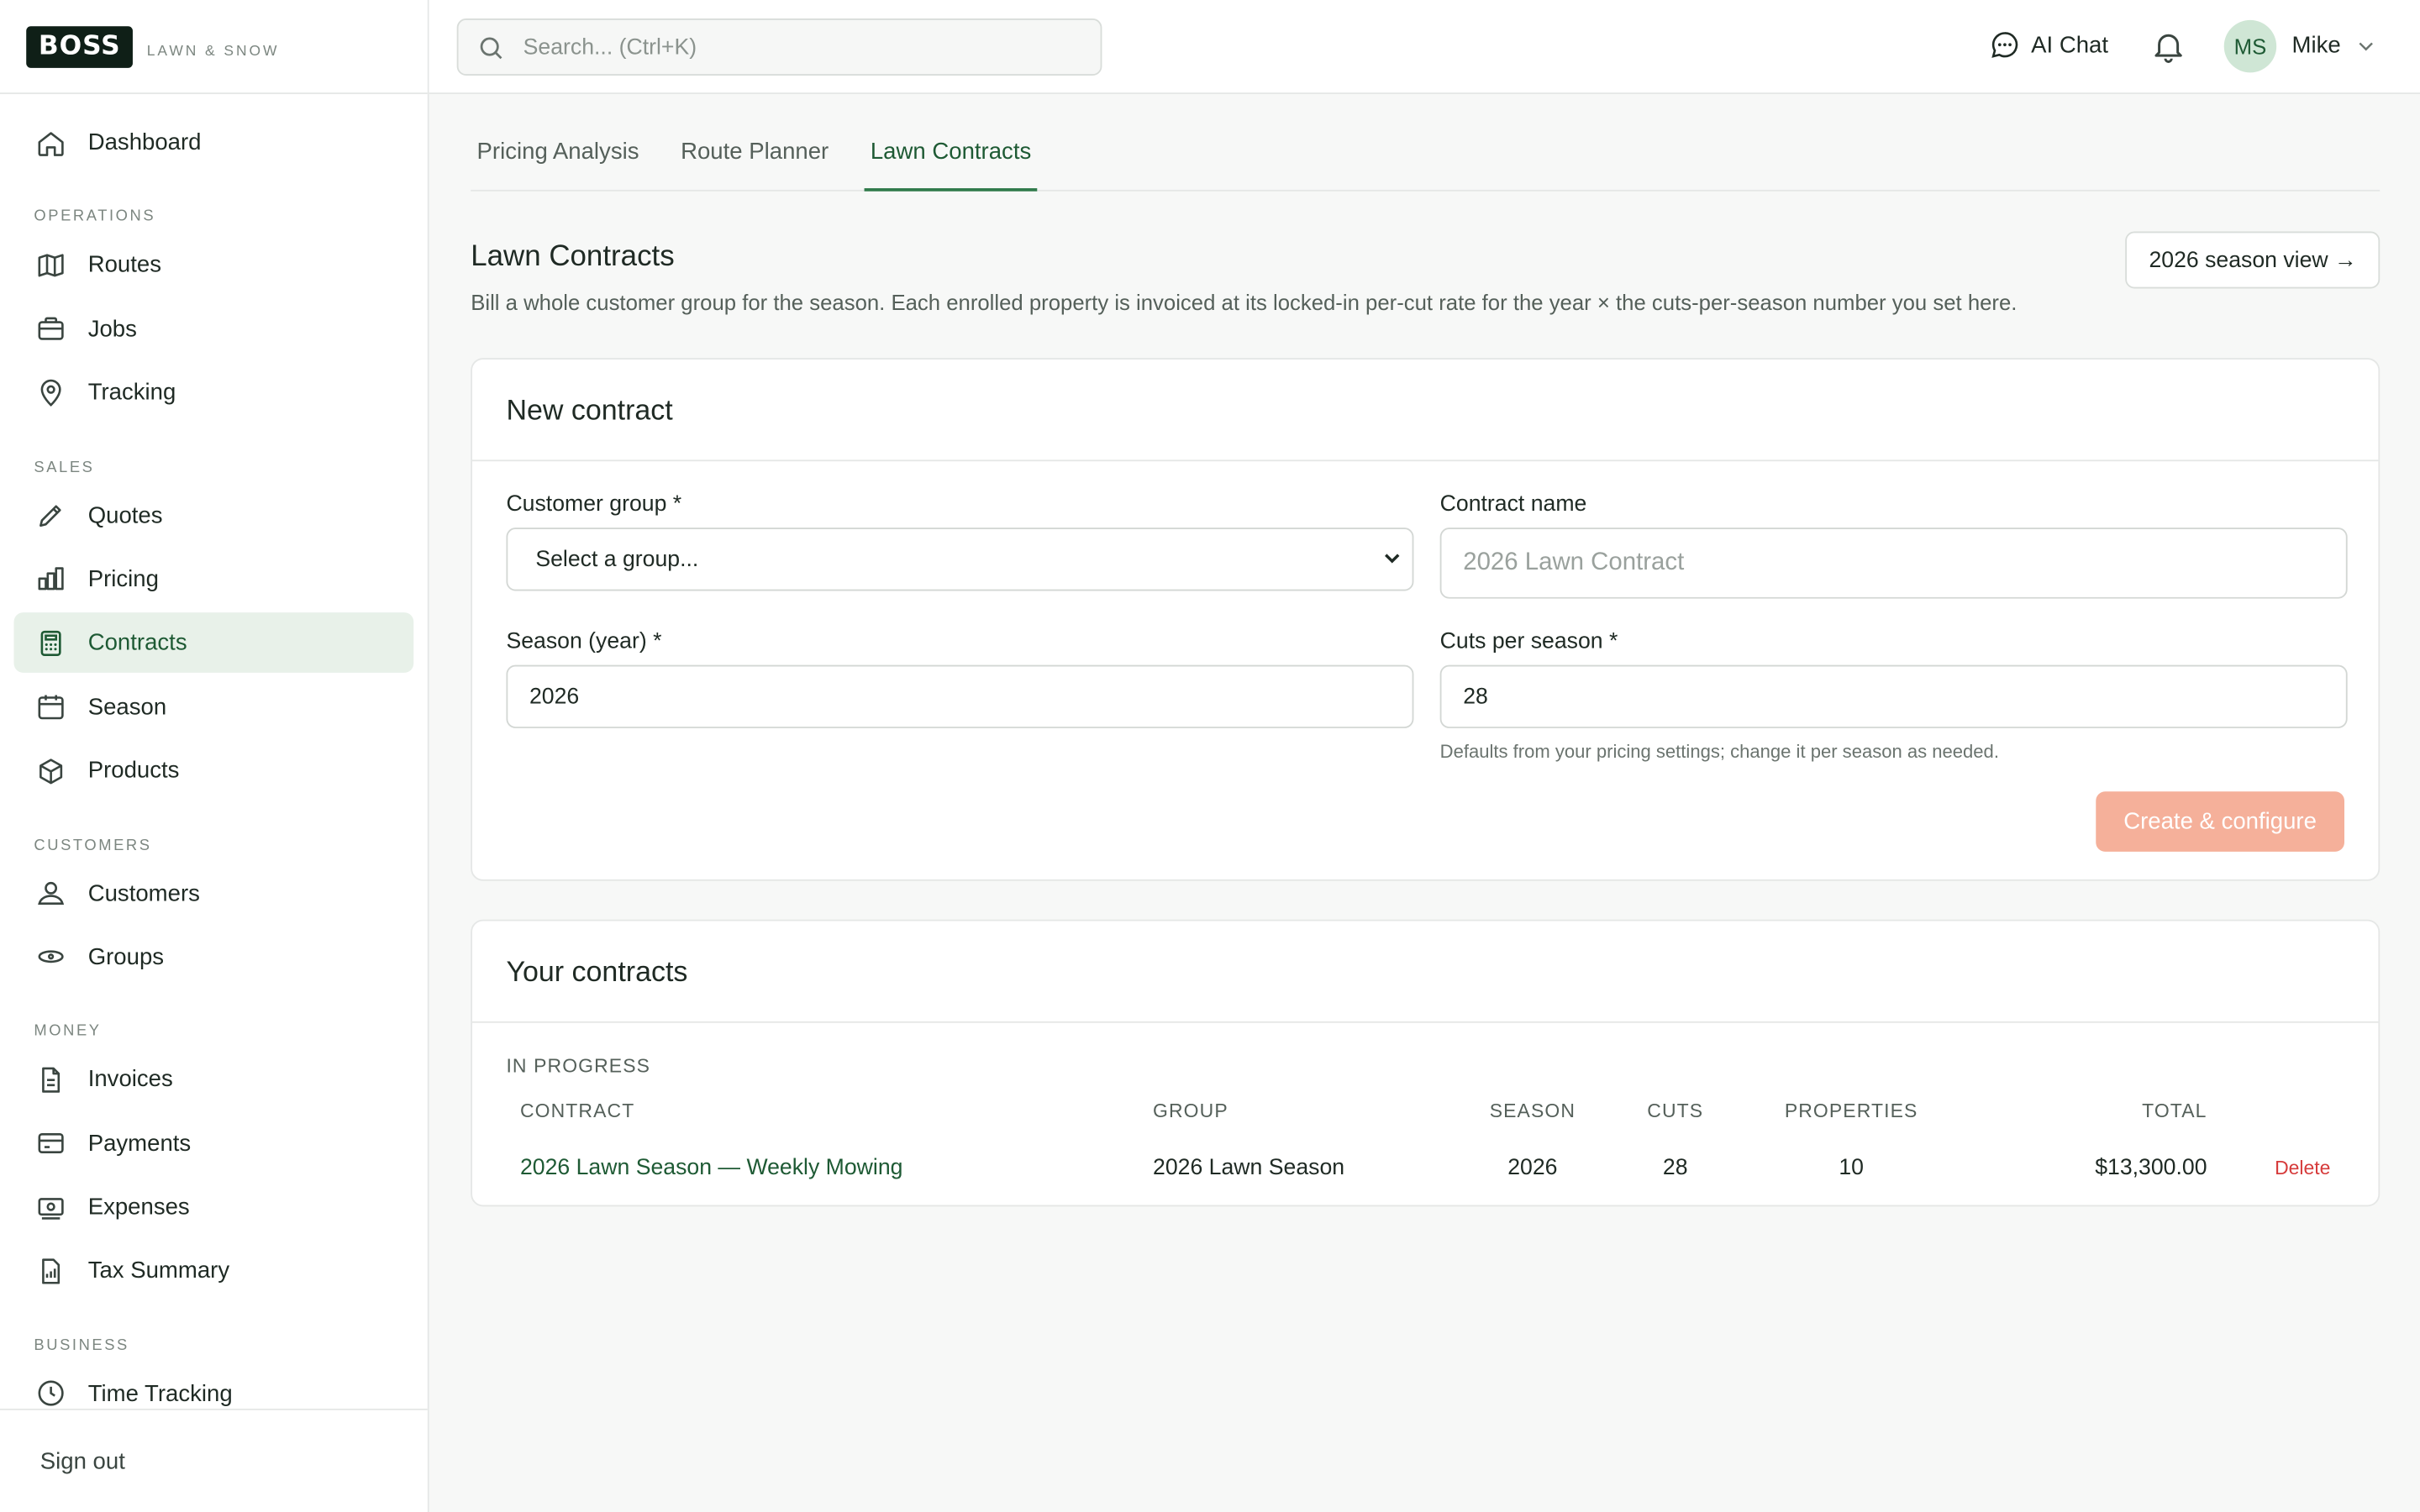  What do you see at coordinates (1191, 1111) in the screenshot?
I see `col-group: GROUP` at bounding box center [1191, 1111].